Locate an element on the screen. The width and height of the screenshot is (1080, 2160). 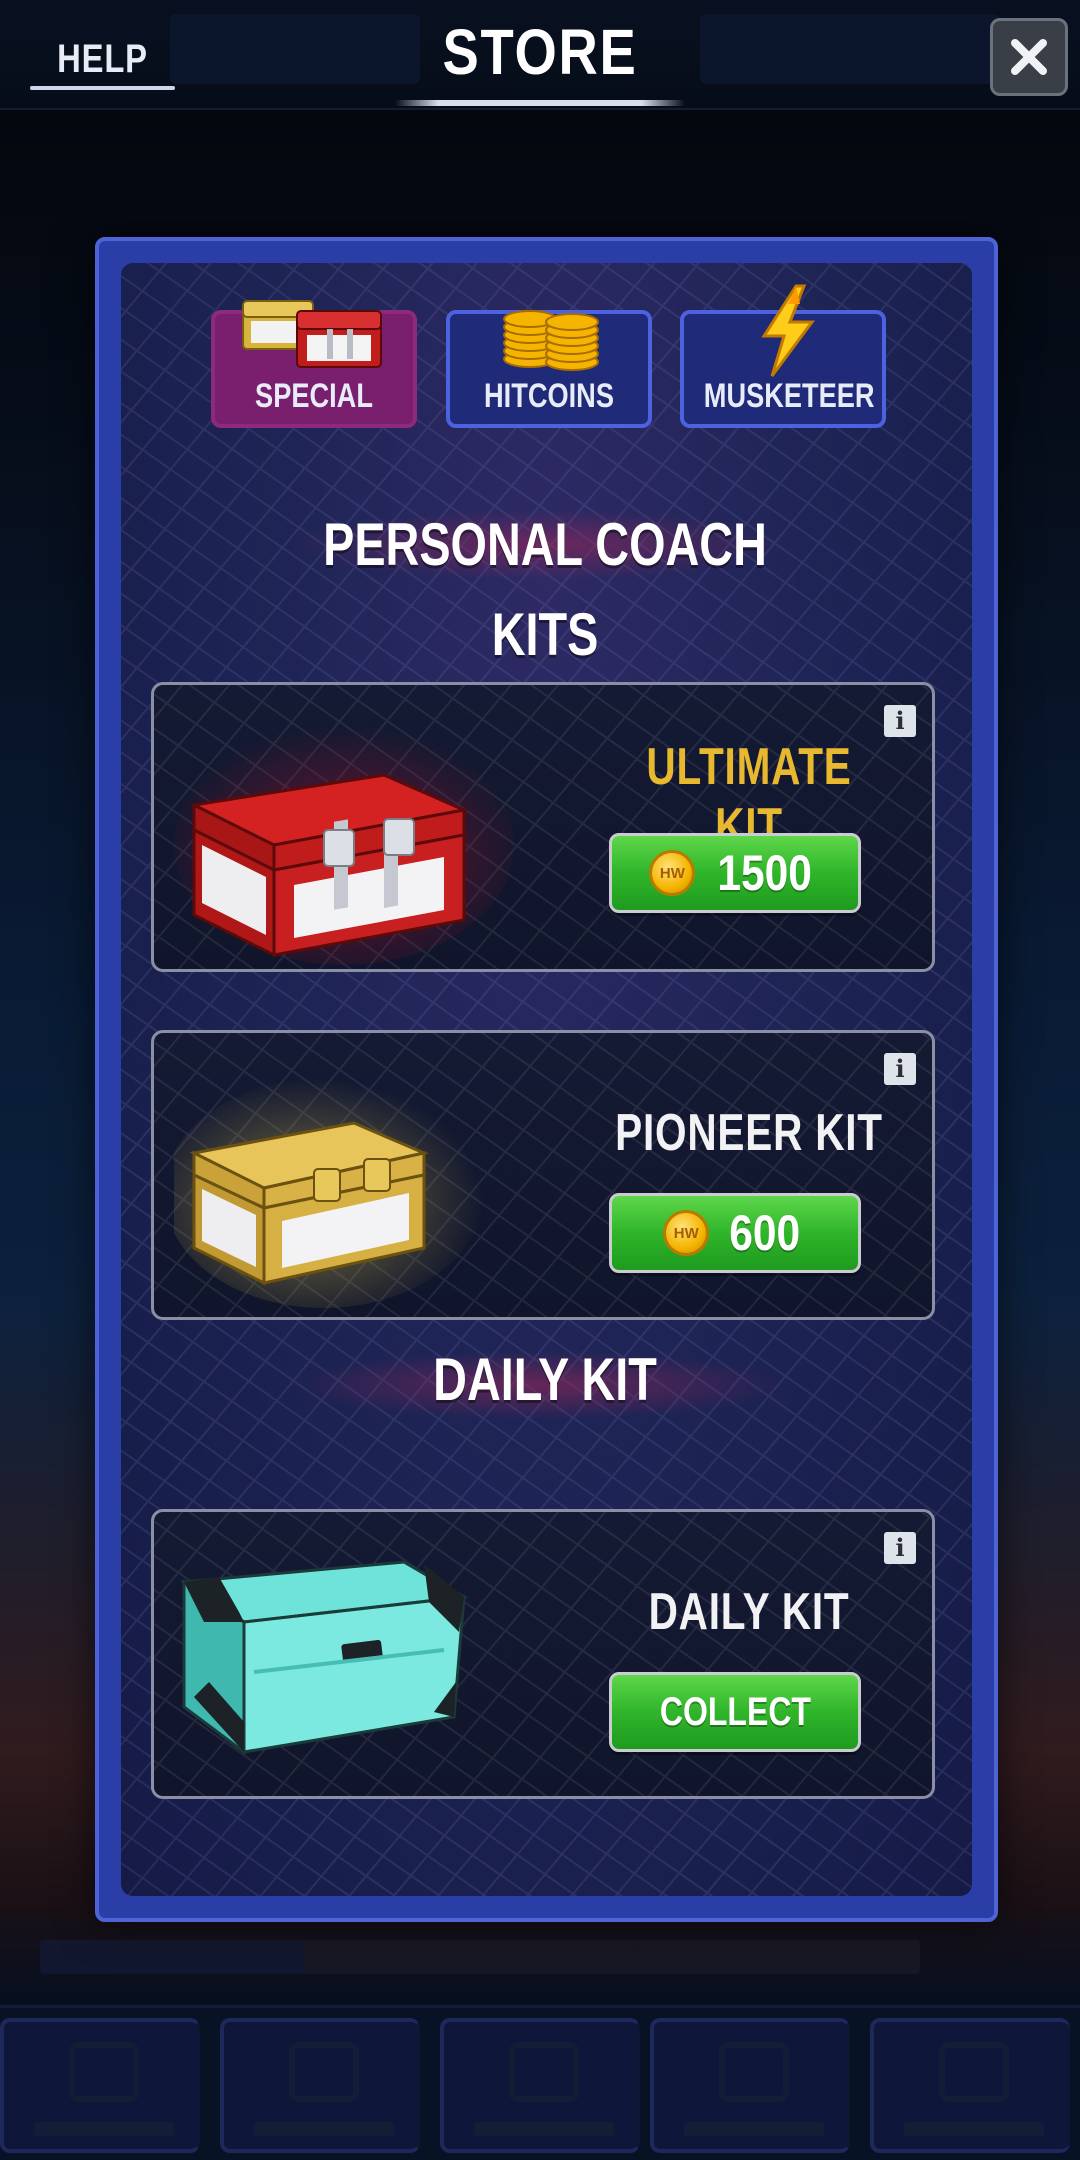
hitcoins-stack-icon is located at coordinates (551, 340).